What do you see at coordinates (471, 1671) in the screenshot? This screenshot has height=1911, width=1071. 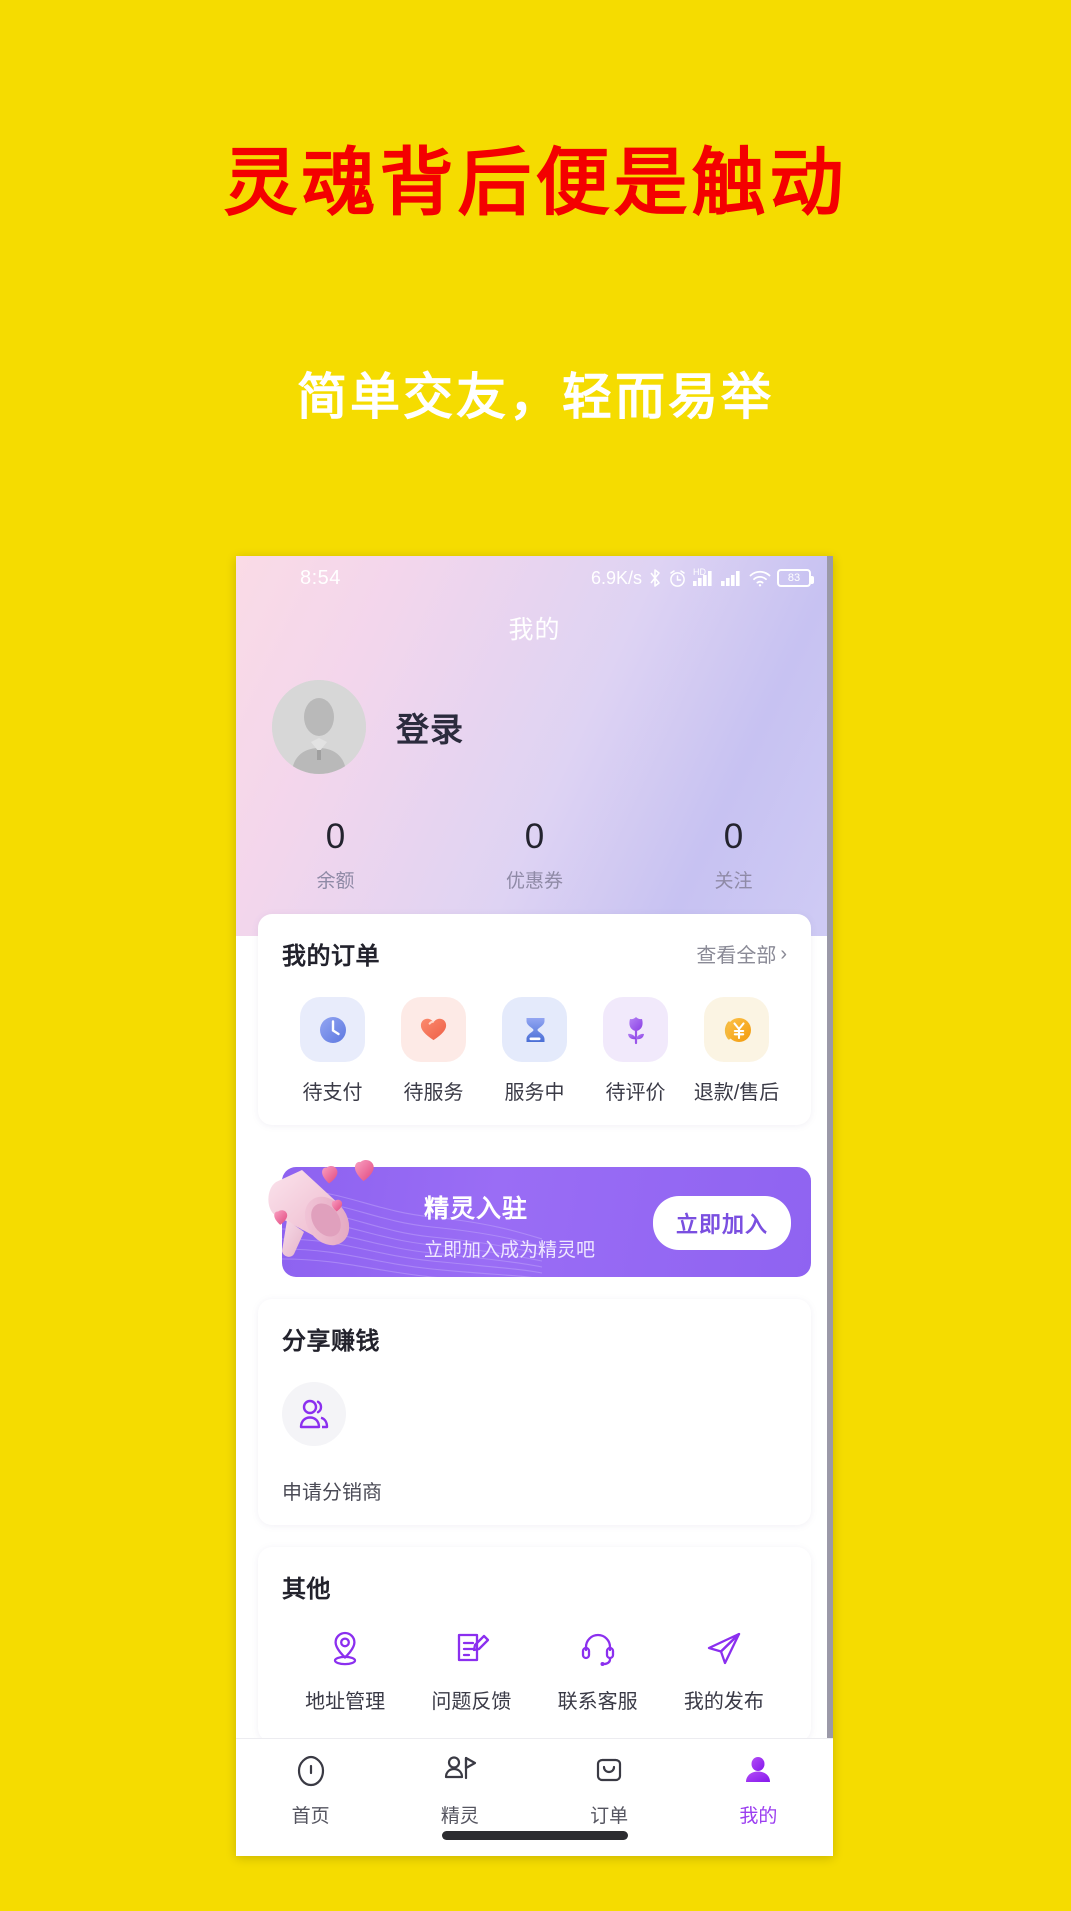 I see `other-item-feedback: 问题反馈` at bounding box center [471, 1671].